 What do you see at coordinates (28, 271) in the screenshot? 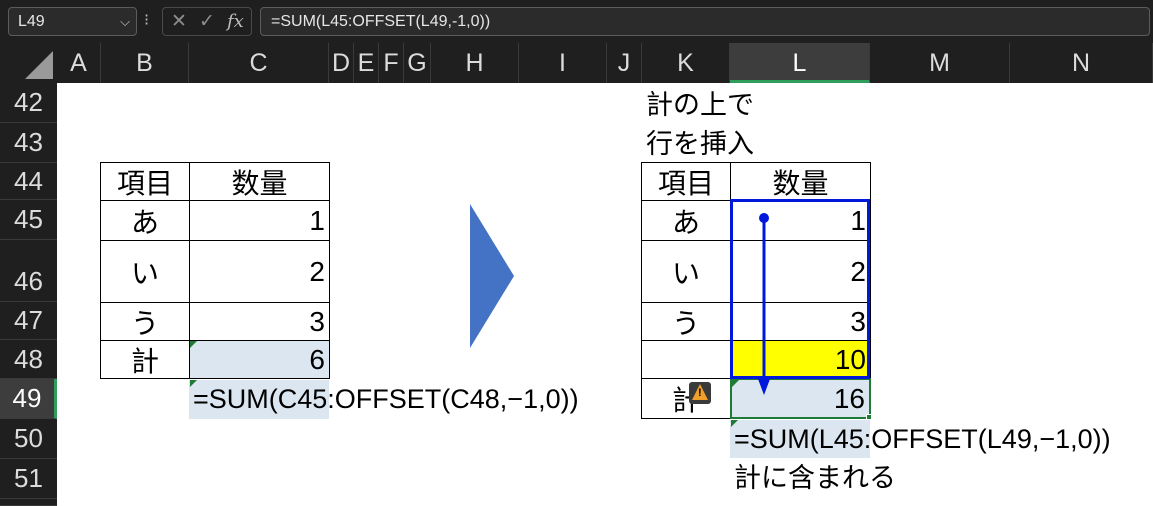
I see `row-header-46: 46` at bounding box center [28, 271].